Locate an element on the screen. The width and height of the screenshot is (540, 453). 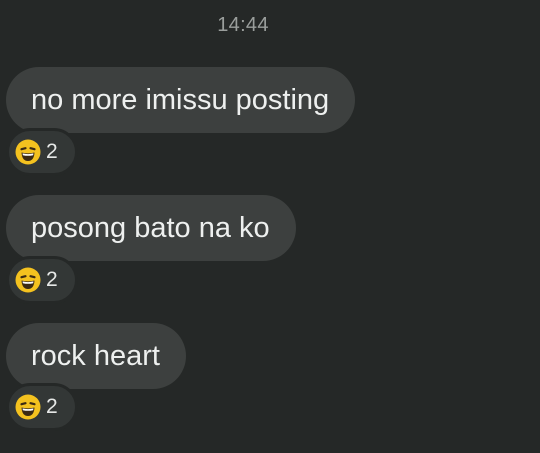
message-bubble: no more imissu posting is located at coordinates (181, 100).